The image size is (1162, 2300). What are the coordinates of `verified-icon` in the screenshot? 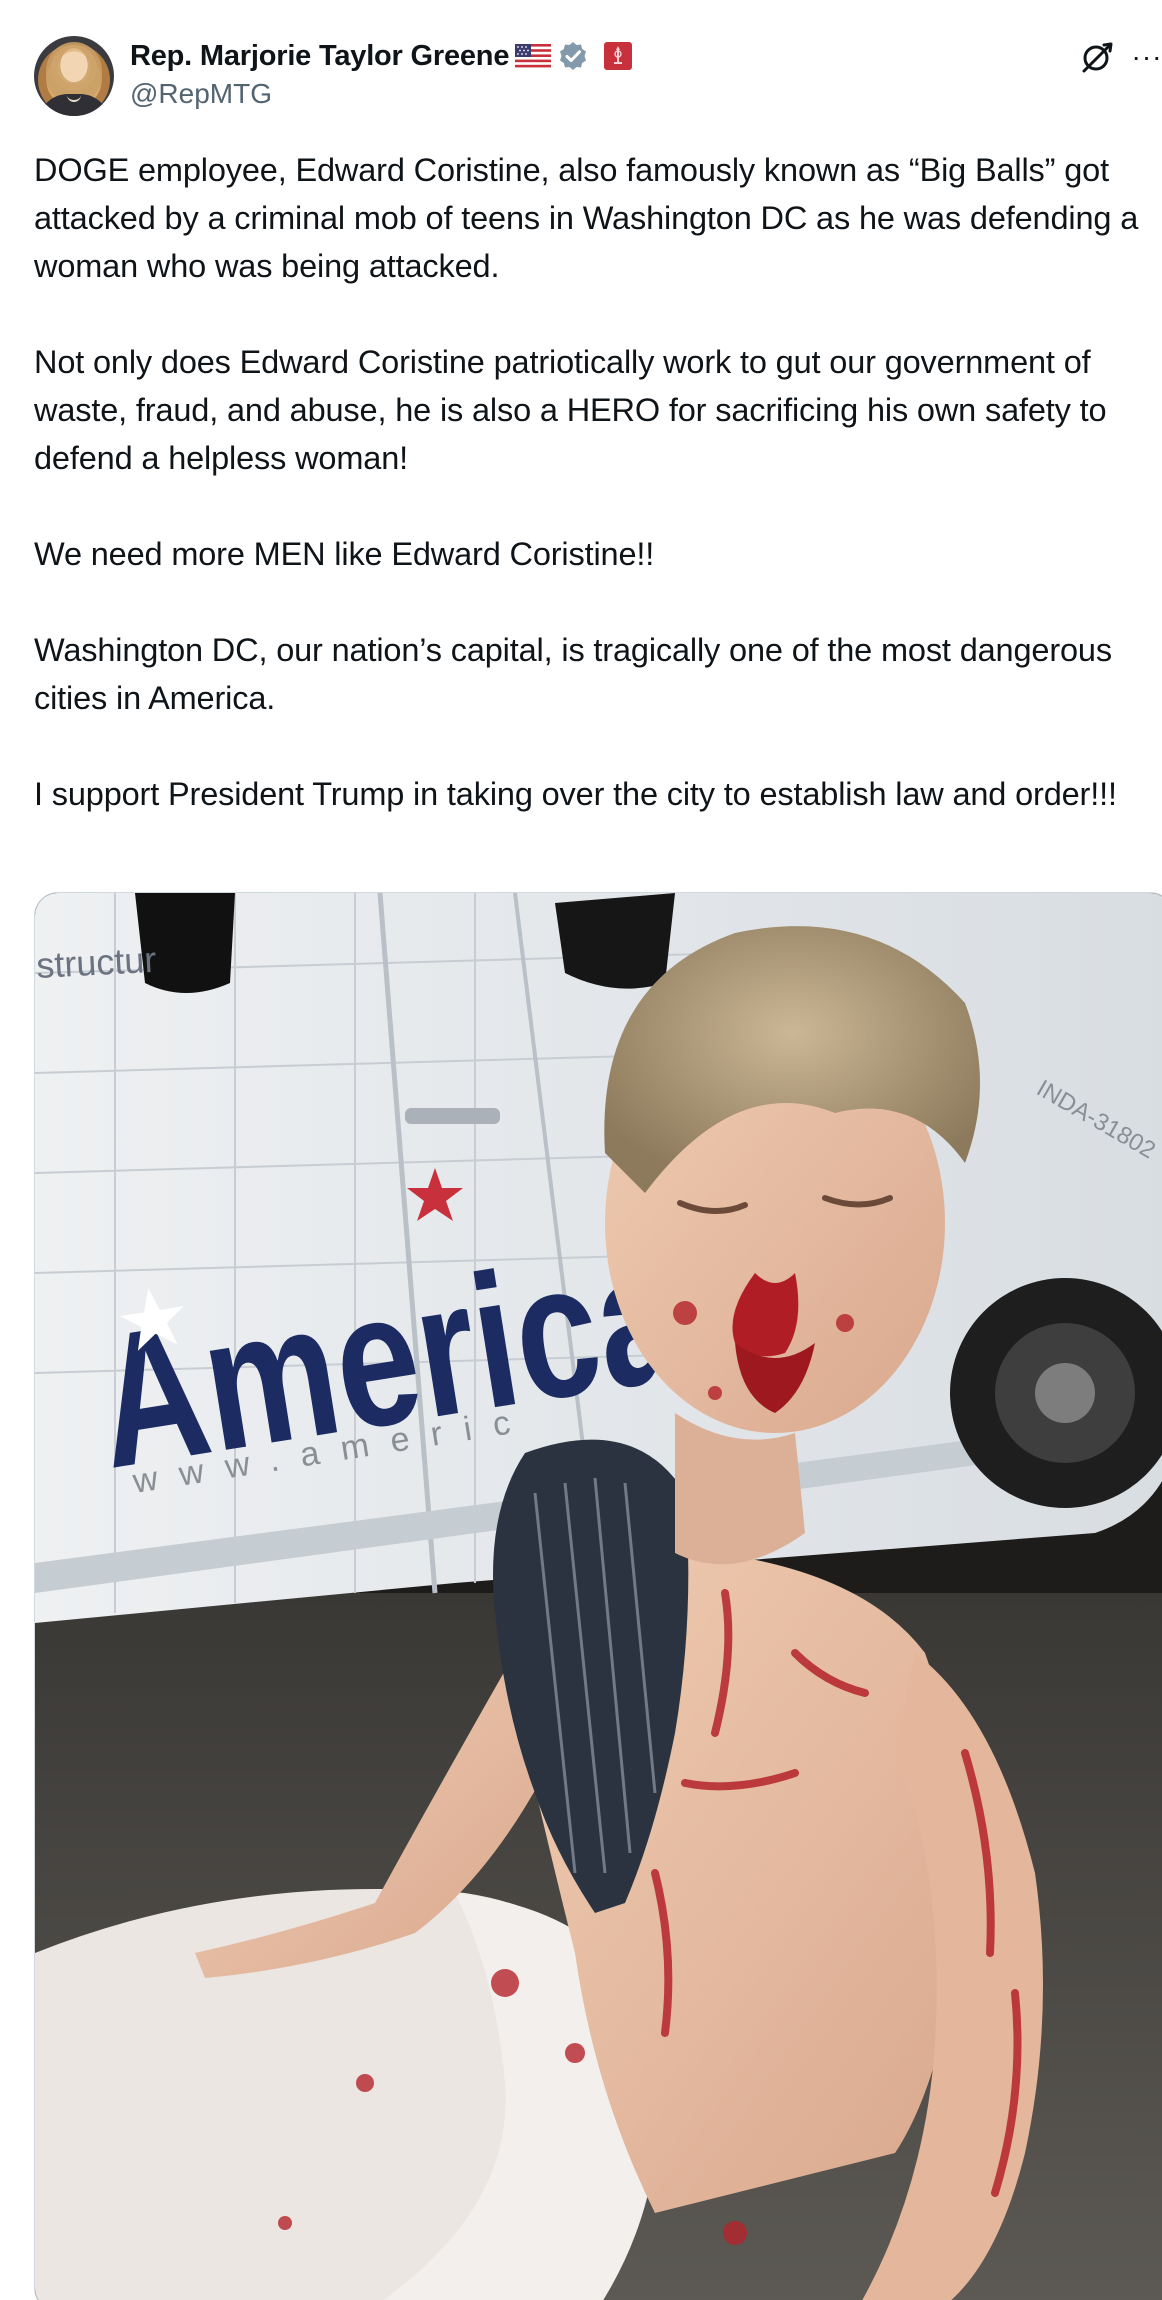 It's located at (573, 56).